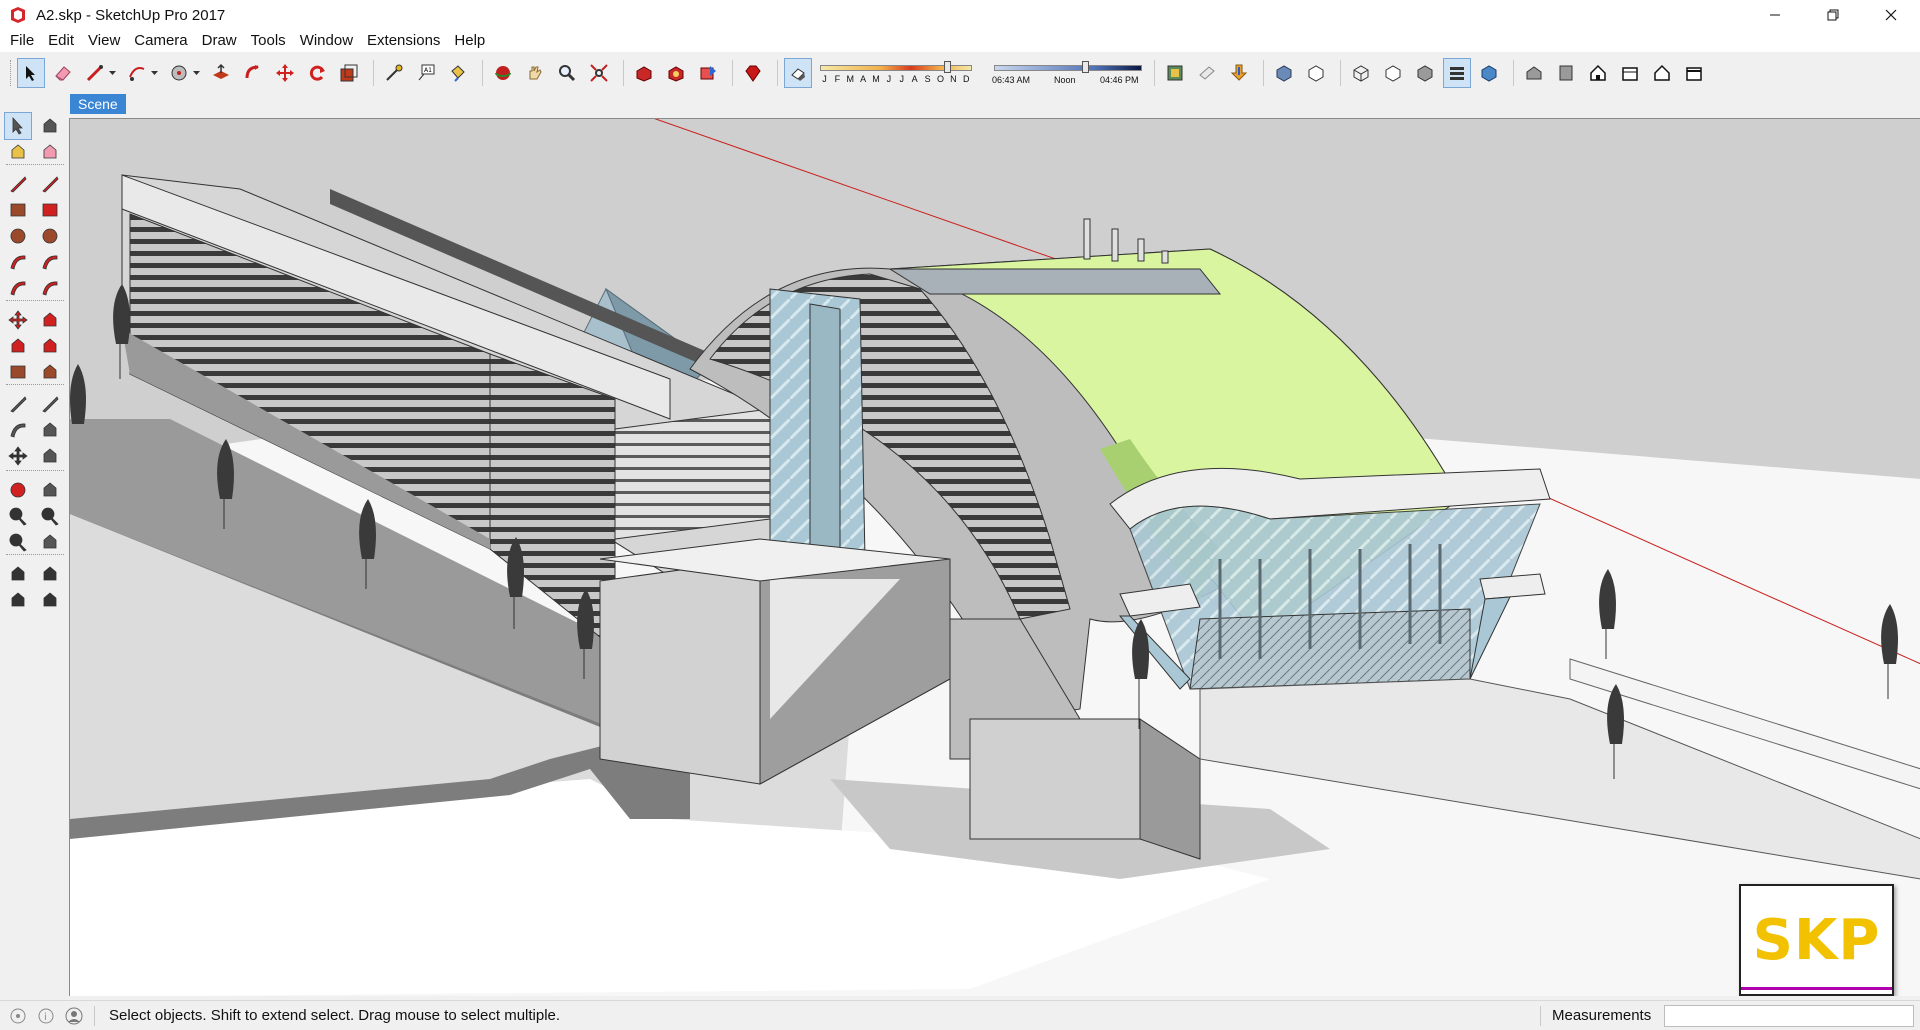 The width and height of the screenshot is (1920, 1030). Describe the element at coordinates (898, 73) in the screenshot. I see `date-slider: J F M A M J J A S O N D` at that location.